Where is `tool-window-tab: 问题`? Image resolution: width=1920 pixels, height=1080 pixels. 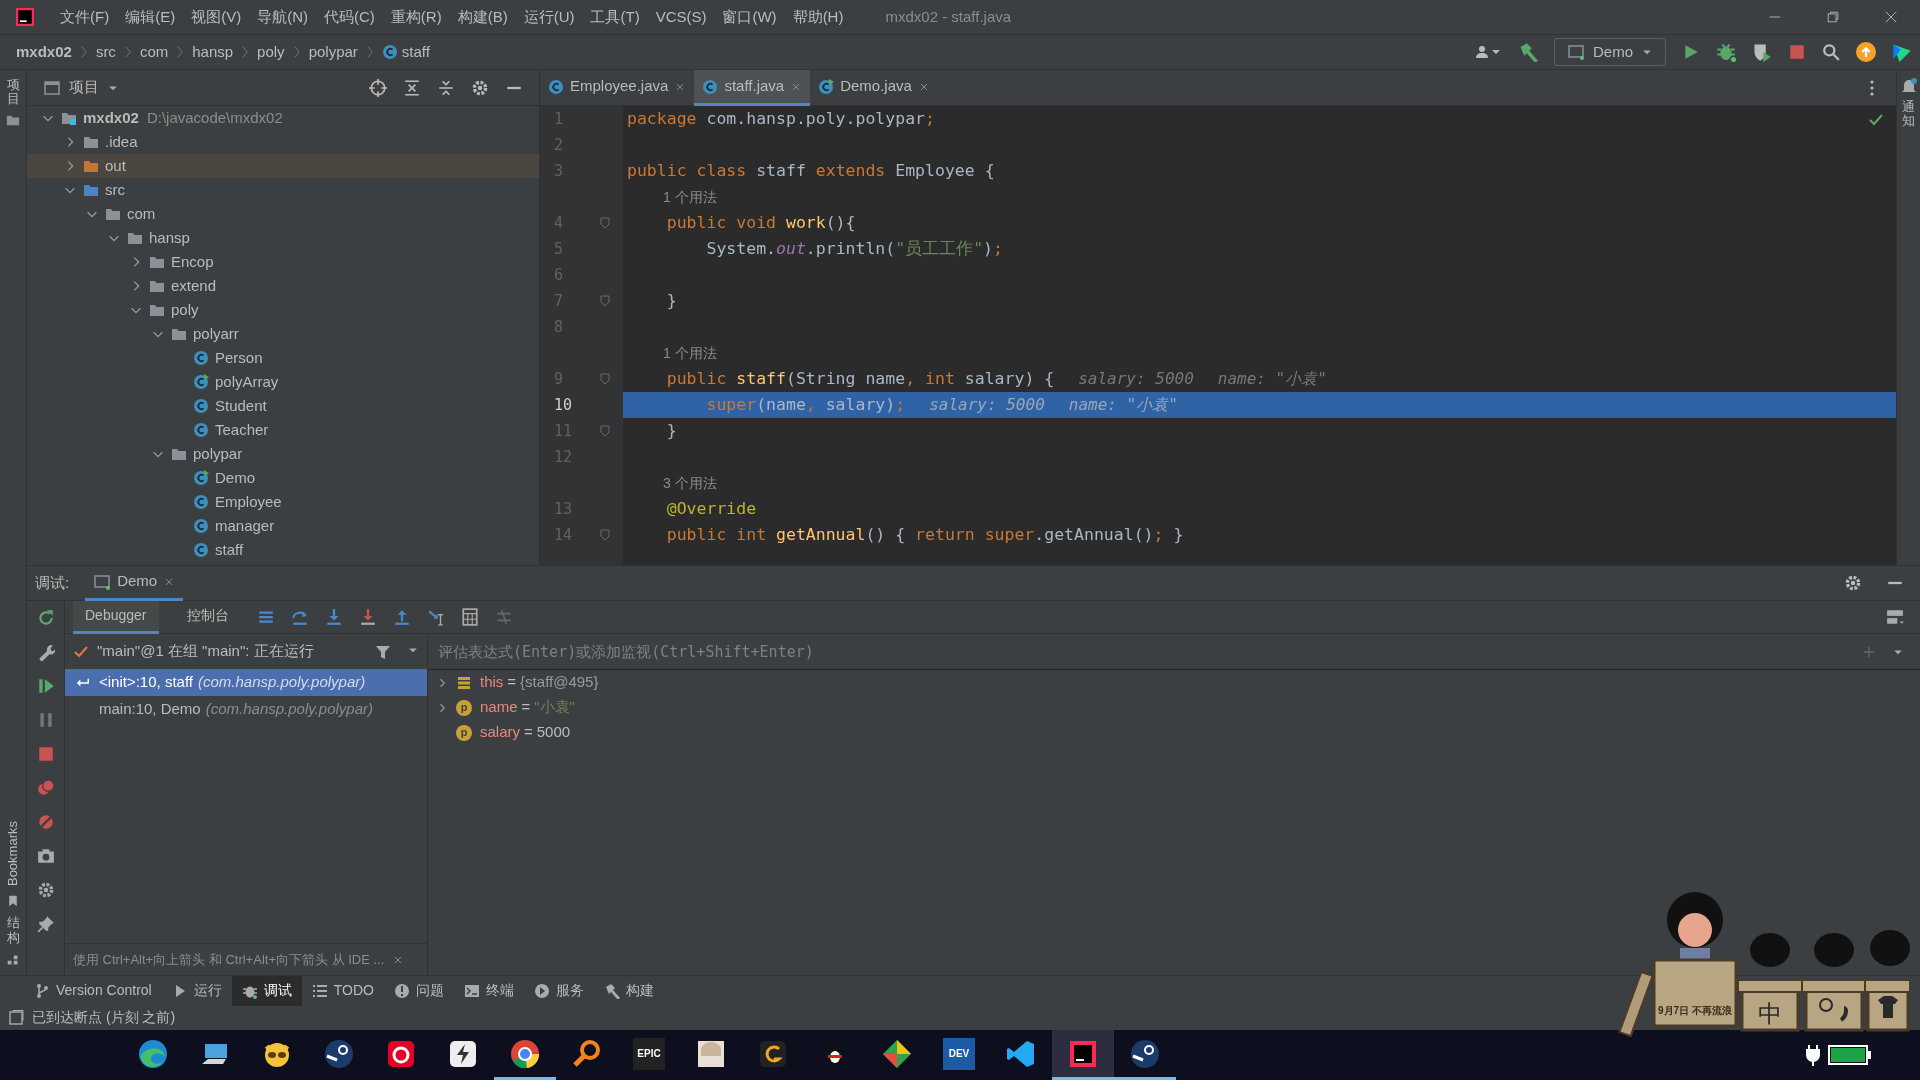
tool-window-tab: 问题 is located at coordinates (418, 990).